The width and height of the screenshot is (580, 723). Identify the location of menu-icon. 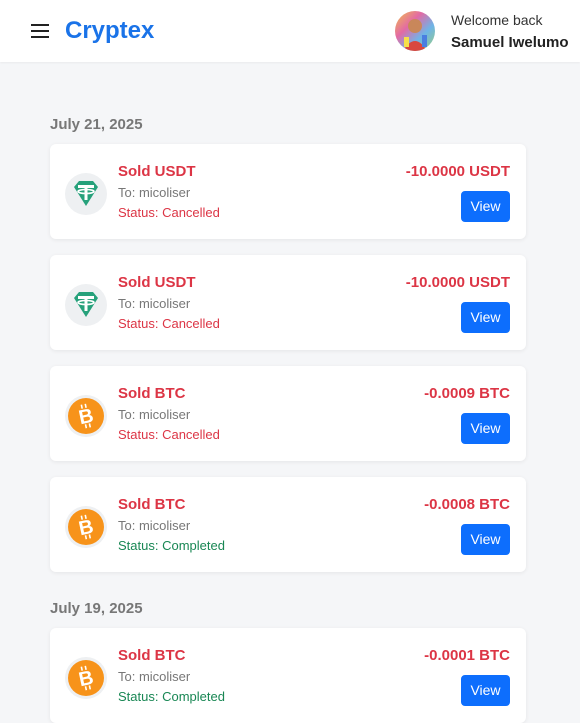
(40, 31).